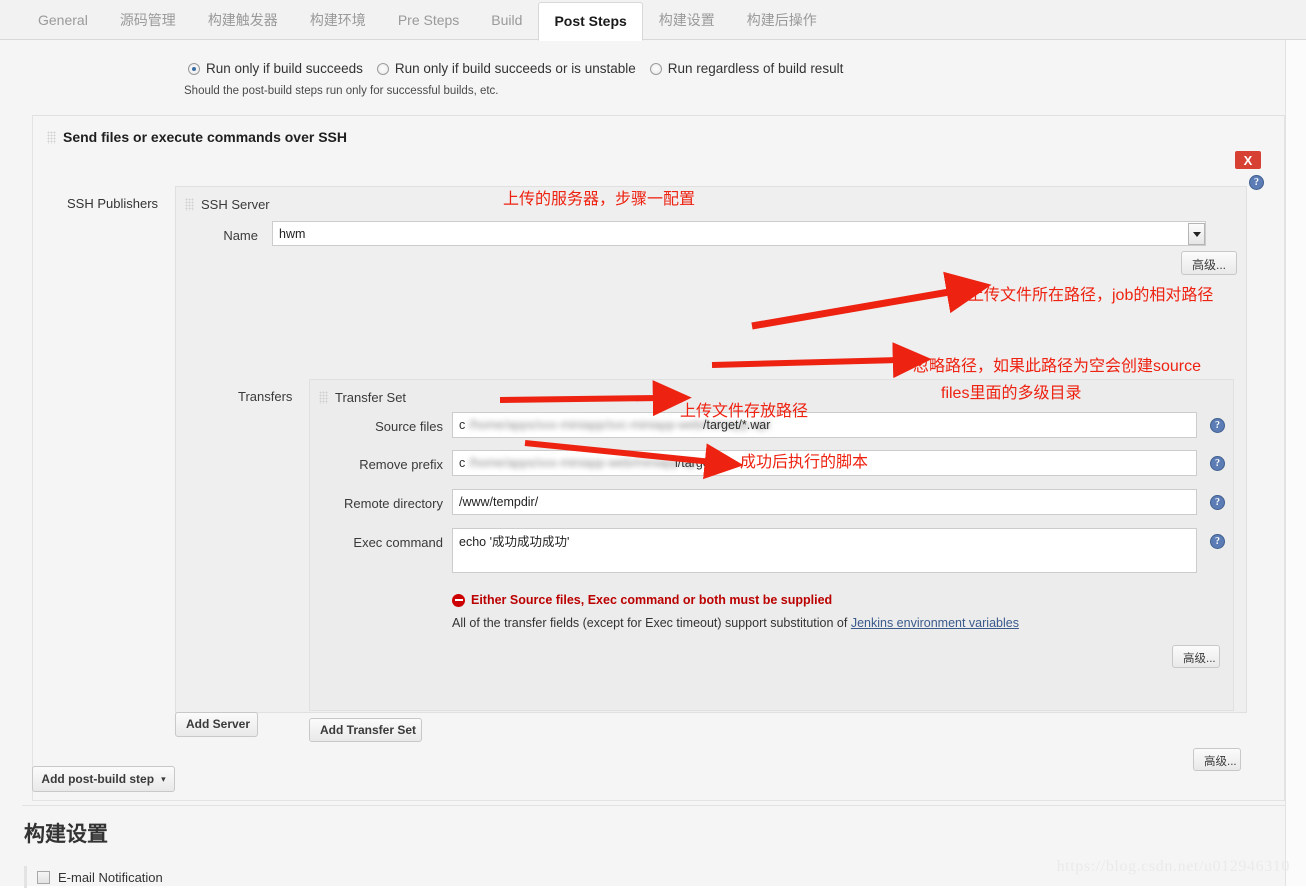 The image size is (1306, 888). I want to click on email-notification-checkbox, so click(43, 877).